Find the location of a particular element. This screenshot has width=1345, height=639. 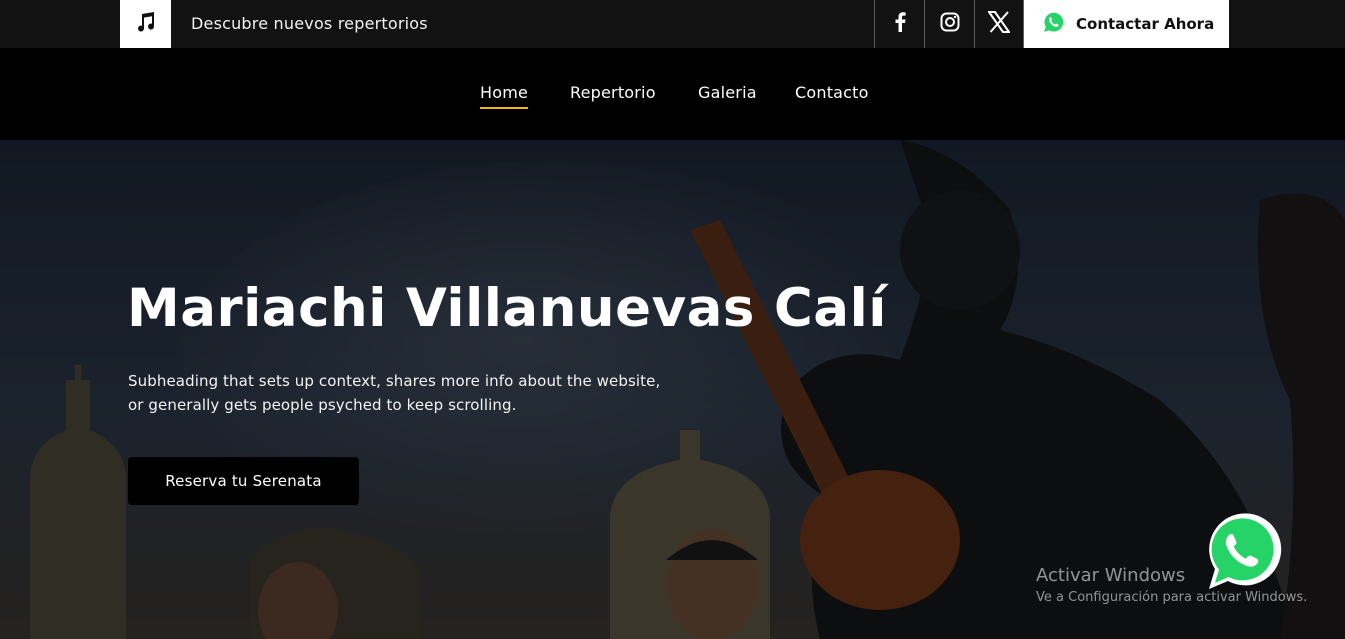

facebook-icon is located at coordinates (900, 24).